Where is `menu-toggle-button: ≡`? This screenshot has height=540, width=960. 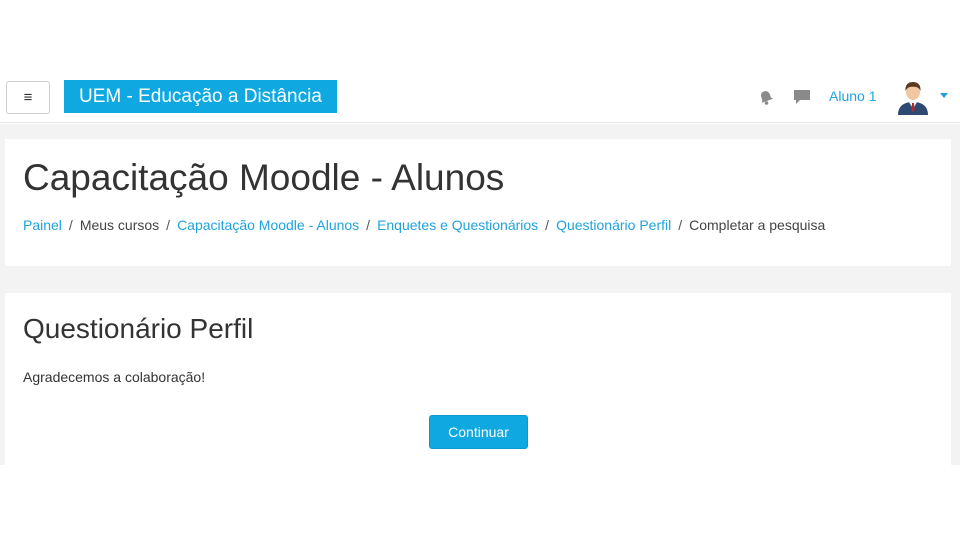
menu-toggle-button: ≡ is located at coordinates (28, 97).